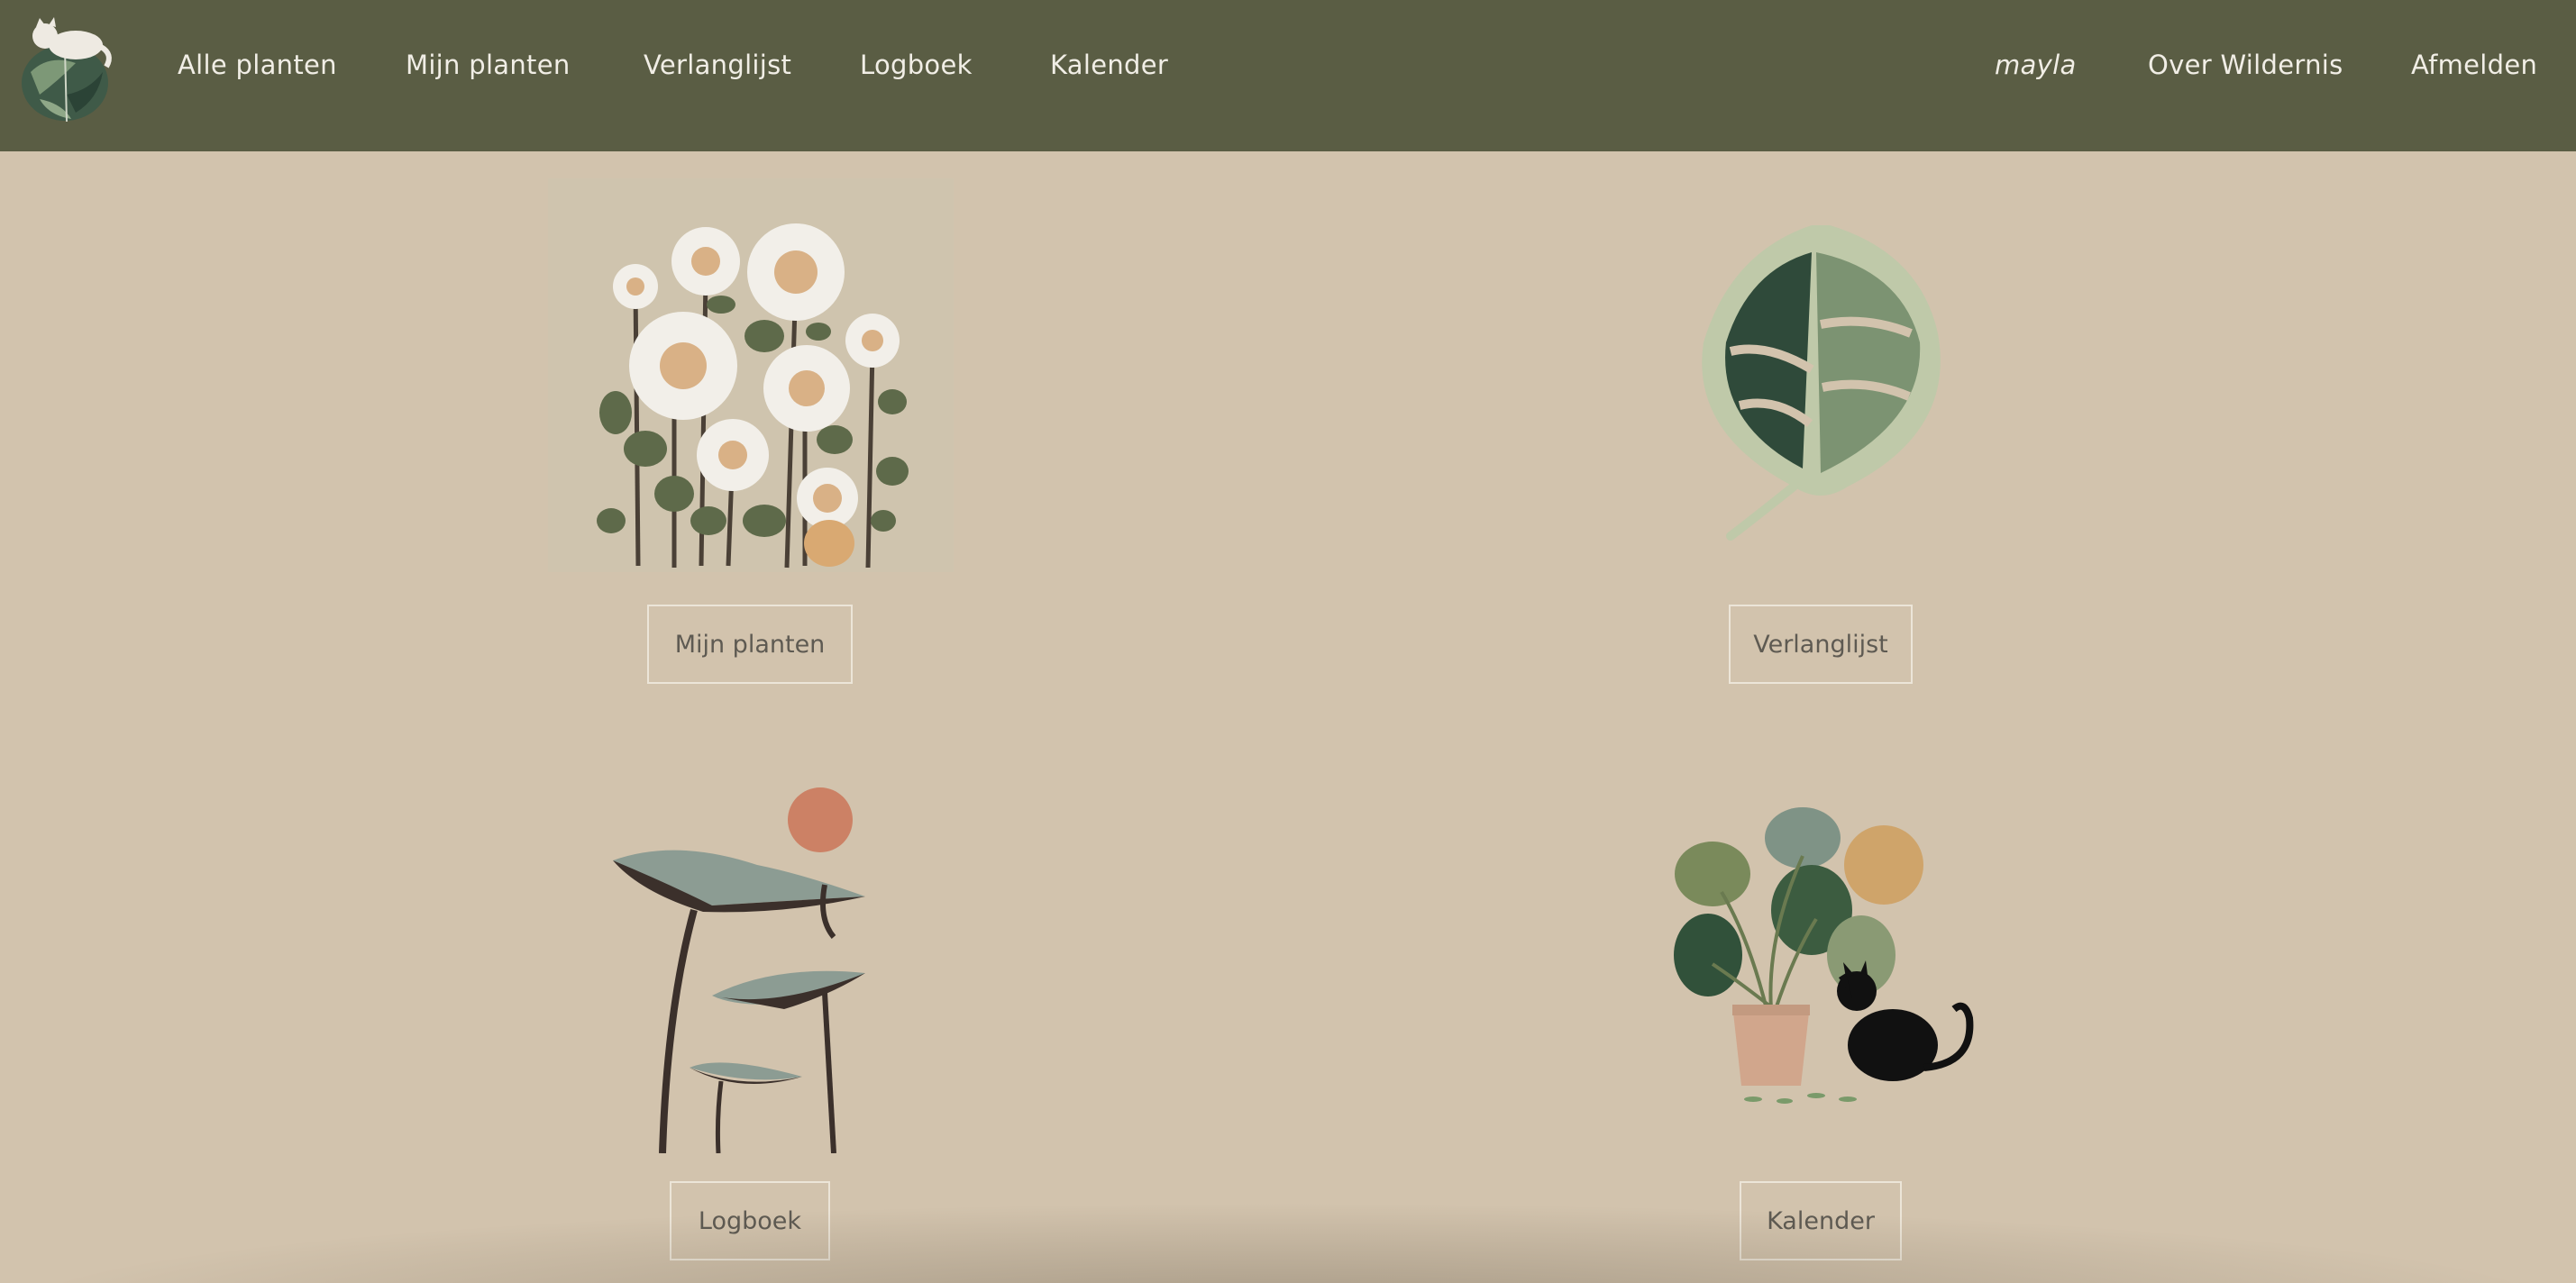 Image resolution: width=2576 pixels, height=1283 pixels. I want to click on nav-all-plants: Alle planten, so click(257, 65).